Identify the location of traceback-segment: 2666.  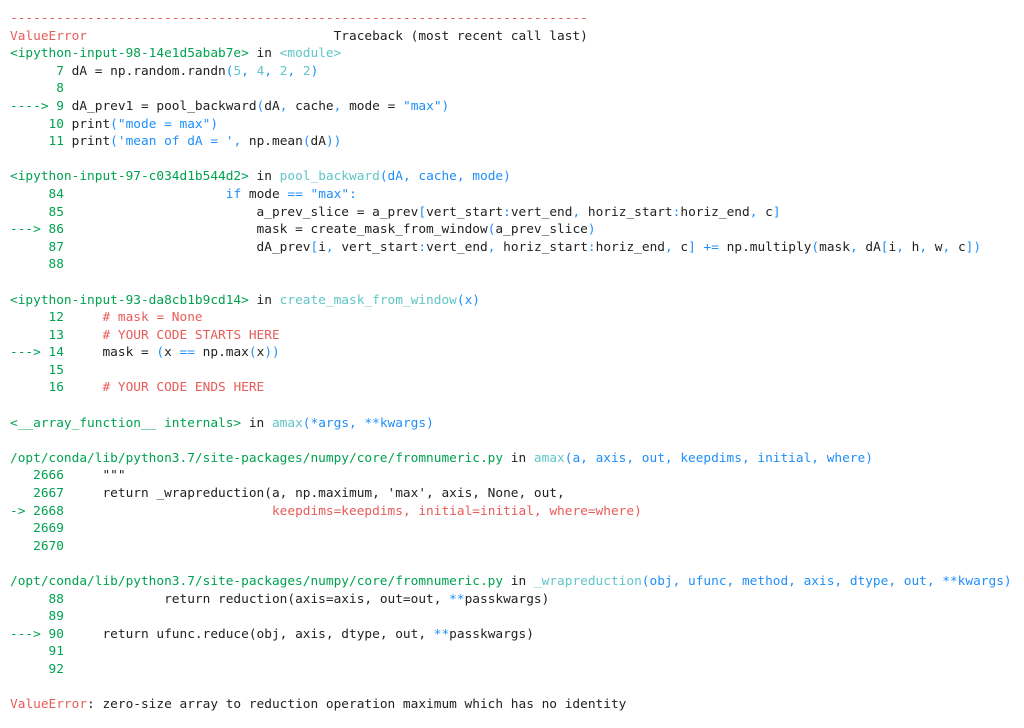
(41, 476).